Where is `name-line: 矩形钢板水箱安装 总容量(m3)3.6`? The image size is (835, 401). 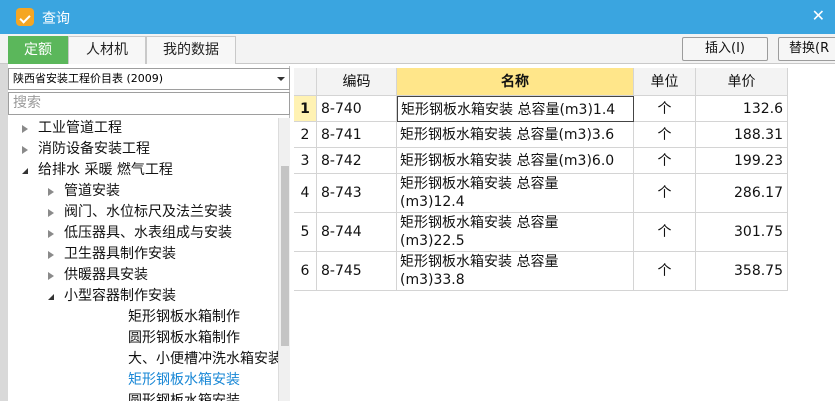 name-line: 矩形钢板水箱安装 总容量(m3)3.6 is located at coordinates (507, 135).